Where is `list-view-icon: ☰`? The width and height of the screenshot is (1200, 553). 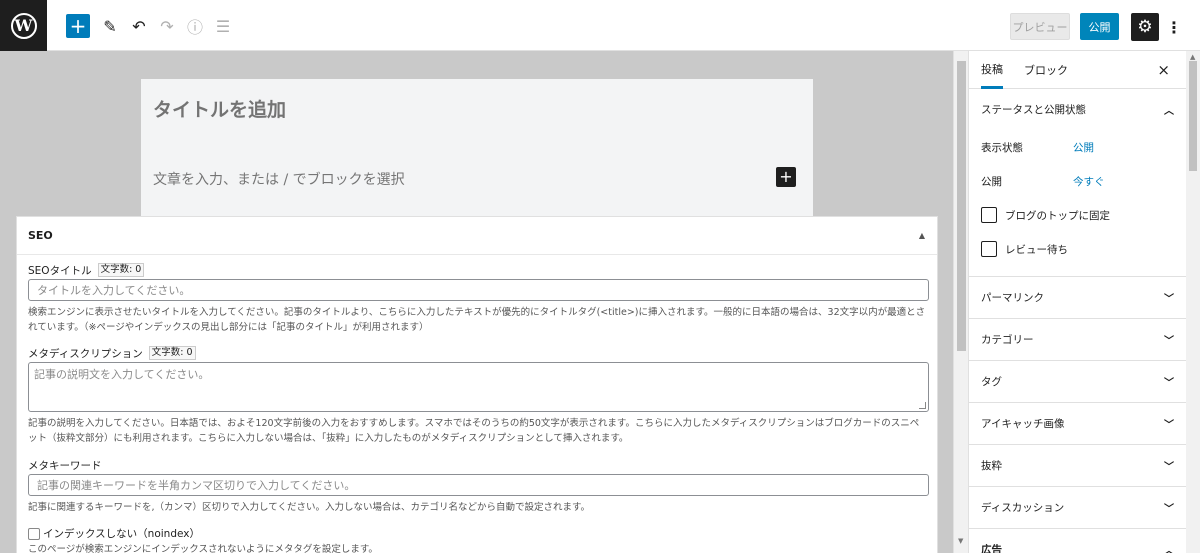
list-view-icon: ☰ is located at coordinates (223, 26).